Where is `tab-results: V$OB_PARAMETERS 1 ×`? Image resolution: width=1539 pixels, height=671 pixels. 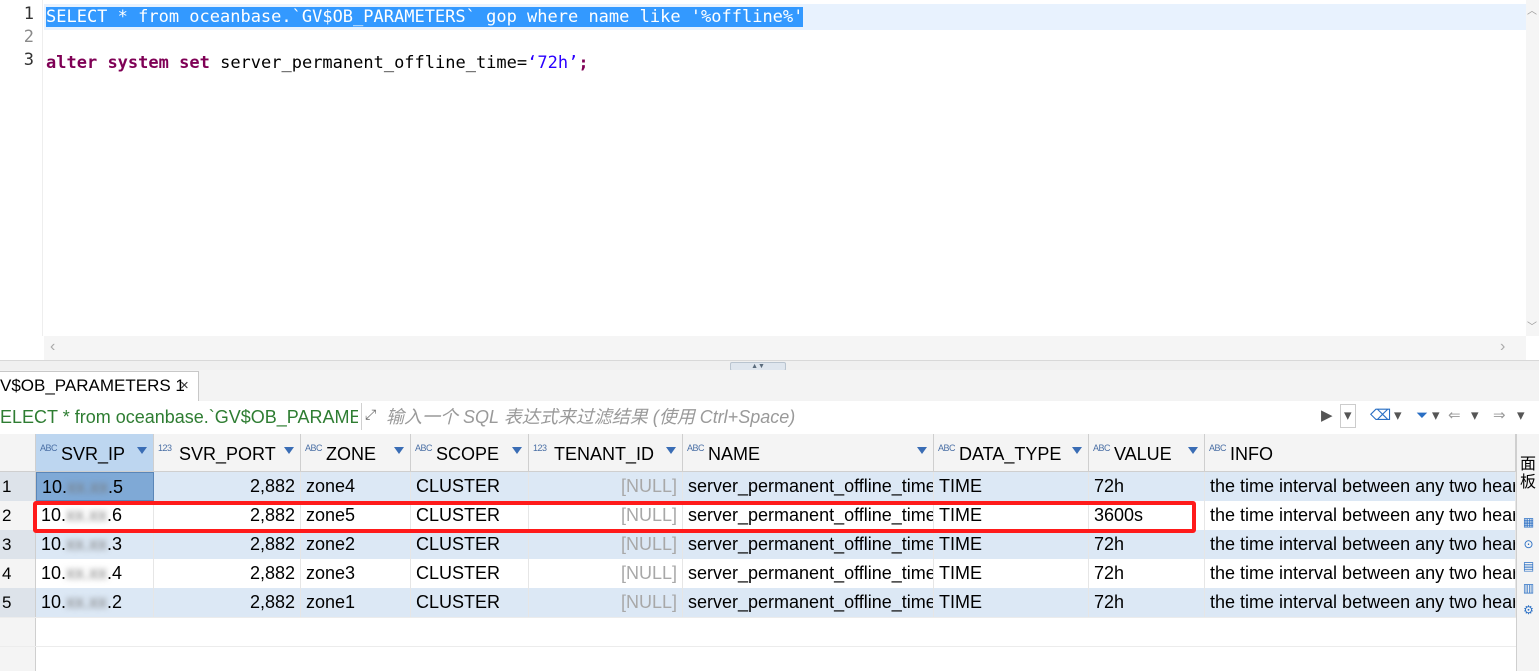 tab-results: V$OB_PARAMETERS 1 × is located at coordinates (99, 386).